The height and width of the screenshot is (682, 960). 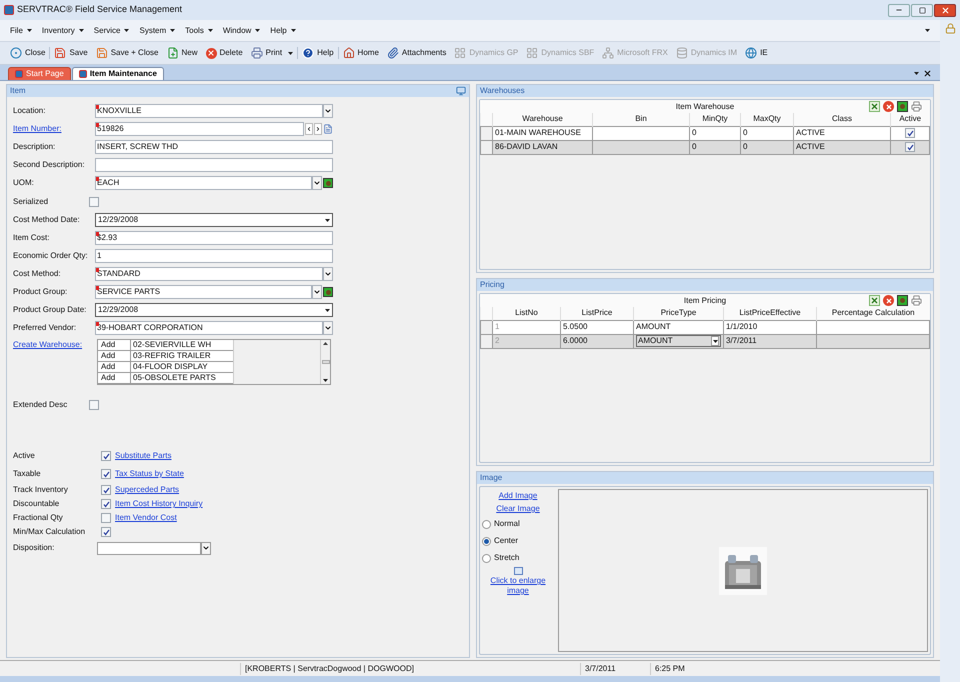 What do you see at coordinates (182, 378) in the screenshot?
I see `list-cell: 05-OBSOLETE PARTS` at bounding box center [182, 378].